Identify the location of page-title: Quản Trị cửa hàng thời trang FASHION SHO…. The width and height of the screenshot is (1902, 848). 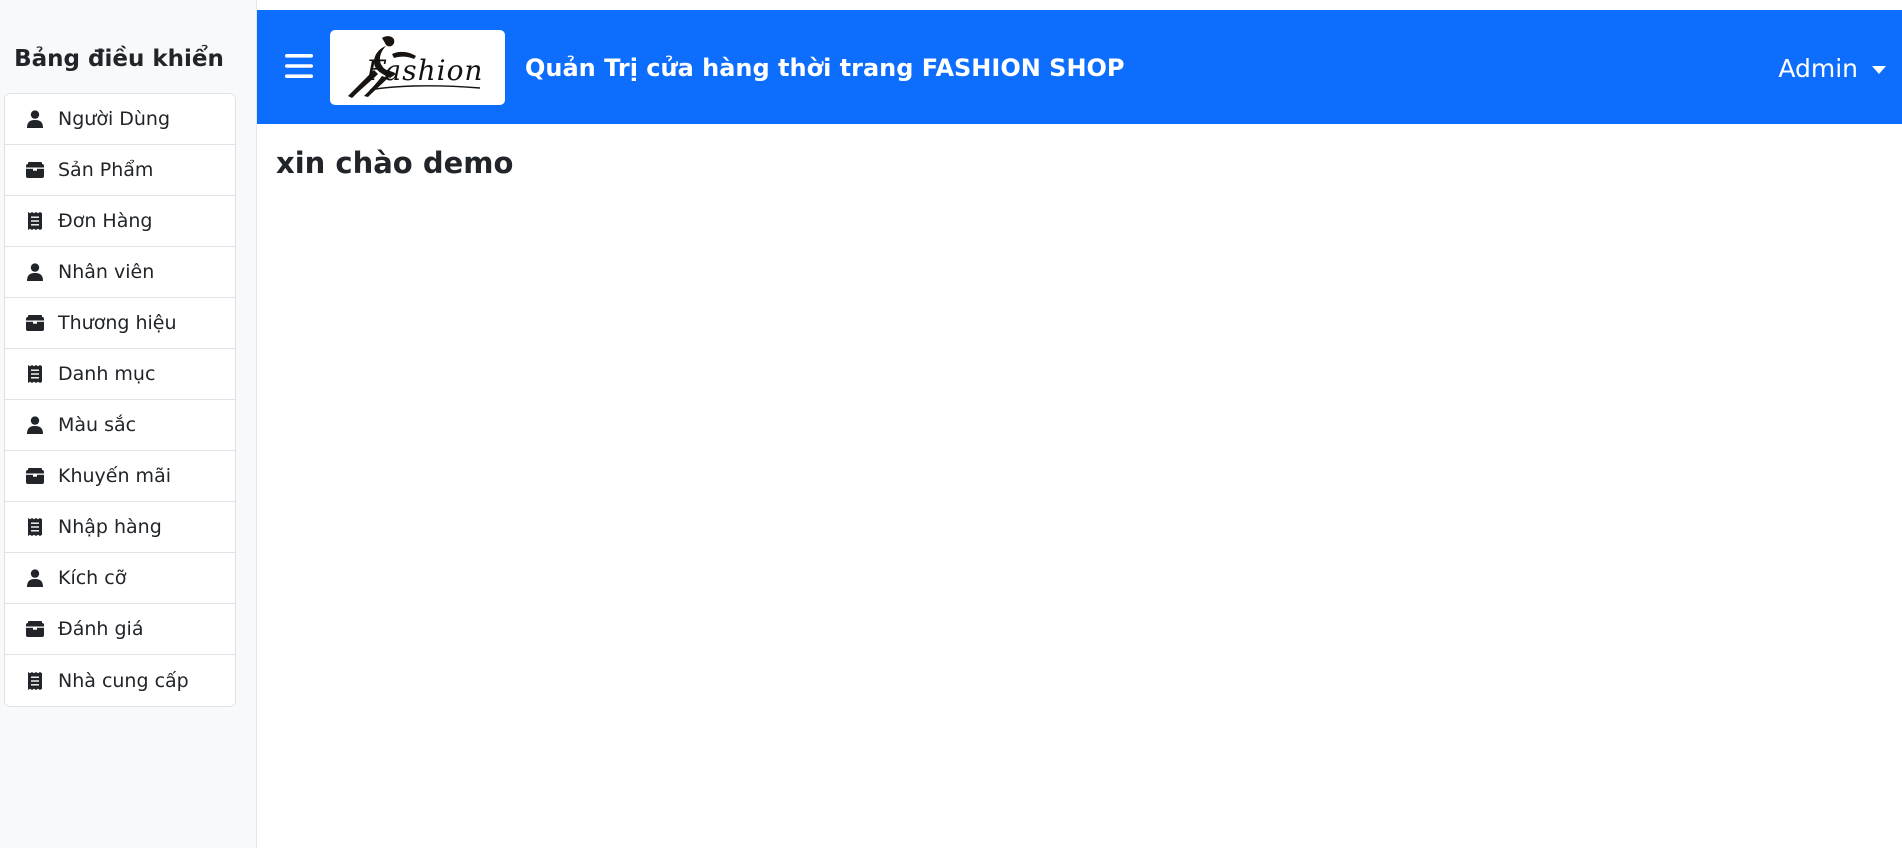
(825, 68).